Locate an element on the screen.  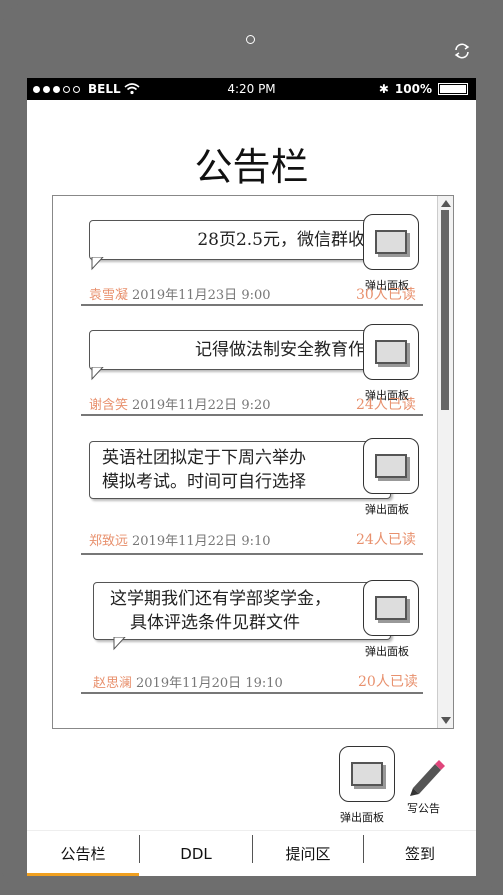
author-name: 袁雪凝 is located at coordinates (109, 295).